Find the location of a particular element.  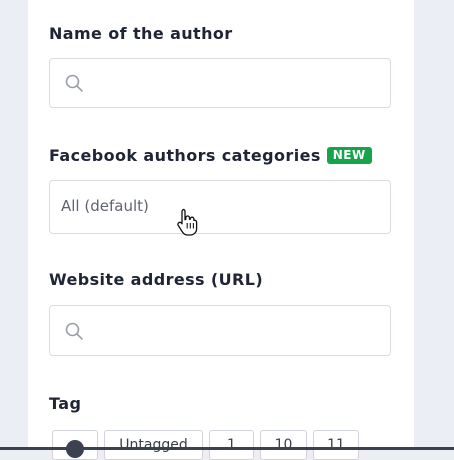

author-name-input is located at coordinates (220, 83).